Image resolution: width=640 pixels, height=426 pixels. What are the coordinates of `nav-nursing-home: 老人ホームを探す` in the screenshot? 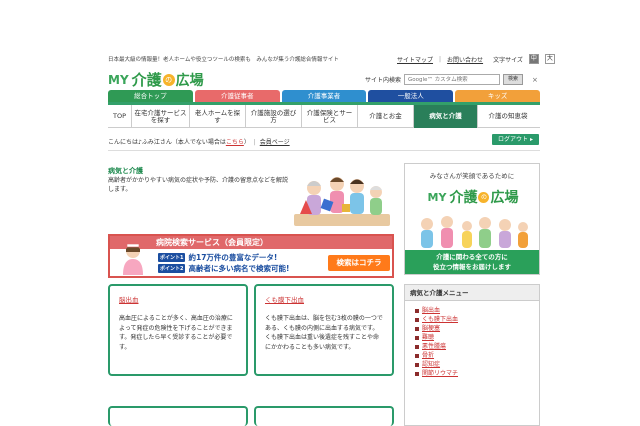 It's located at (218, 116).